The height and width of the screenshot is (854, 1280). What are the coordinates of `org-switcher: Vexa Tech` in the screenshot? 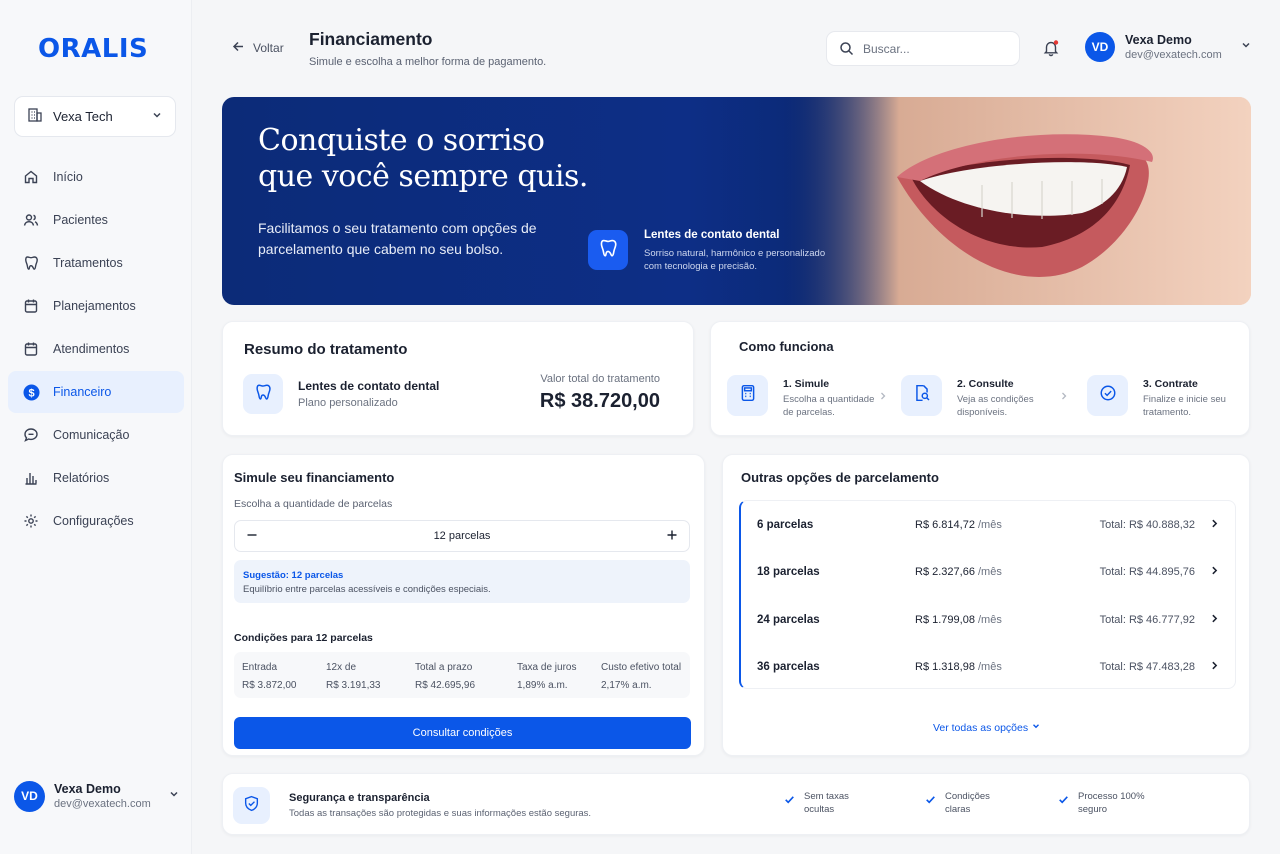 It's located at (95, 116).